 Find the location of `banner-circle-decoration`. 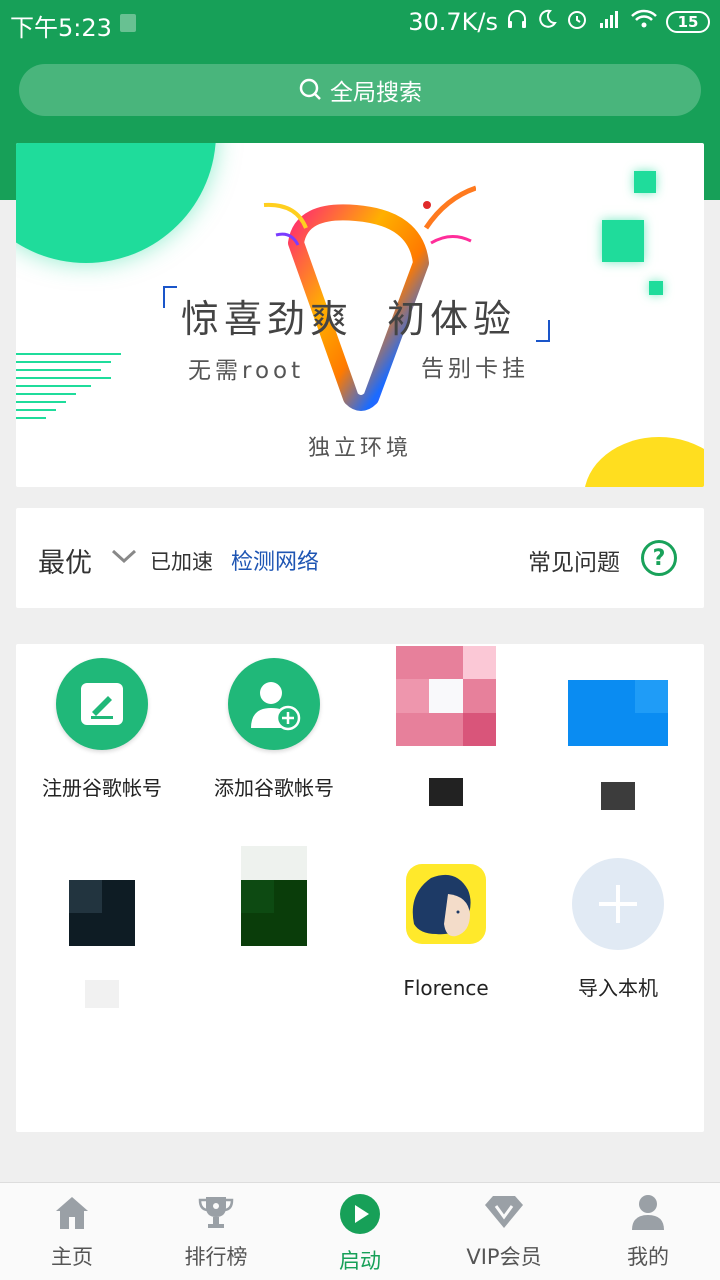

banner-circle-decoration is located at coordinates (116, 203).